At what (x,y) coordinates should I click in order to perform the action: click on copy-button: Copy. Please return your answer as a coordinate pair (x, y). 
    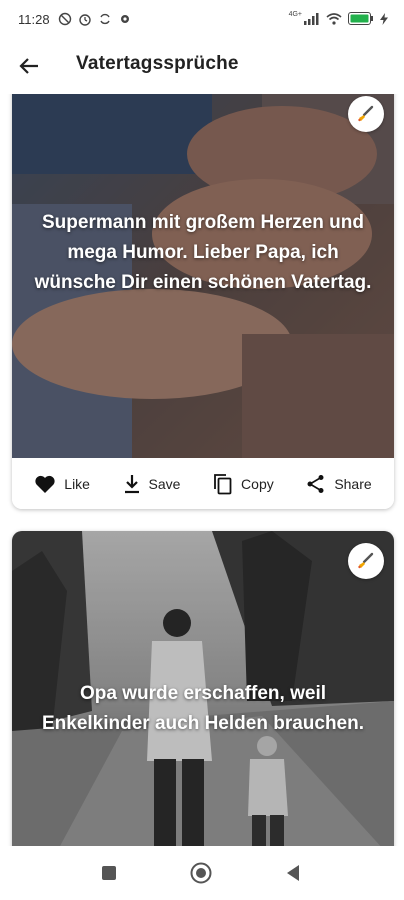
    Looking at the image, I should click on (243, 484).